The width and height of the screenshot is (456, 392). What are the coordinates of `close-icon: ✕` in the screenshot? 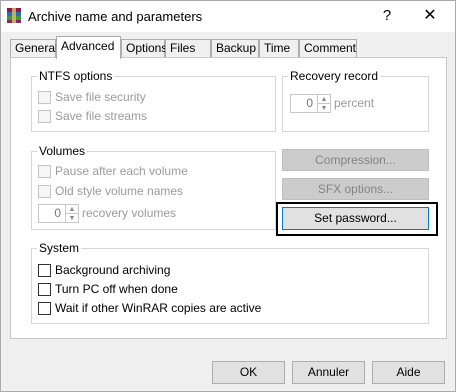 It's located at (430, 16).